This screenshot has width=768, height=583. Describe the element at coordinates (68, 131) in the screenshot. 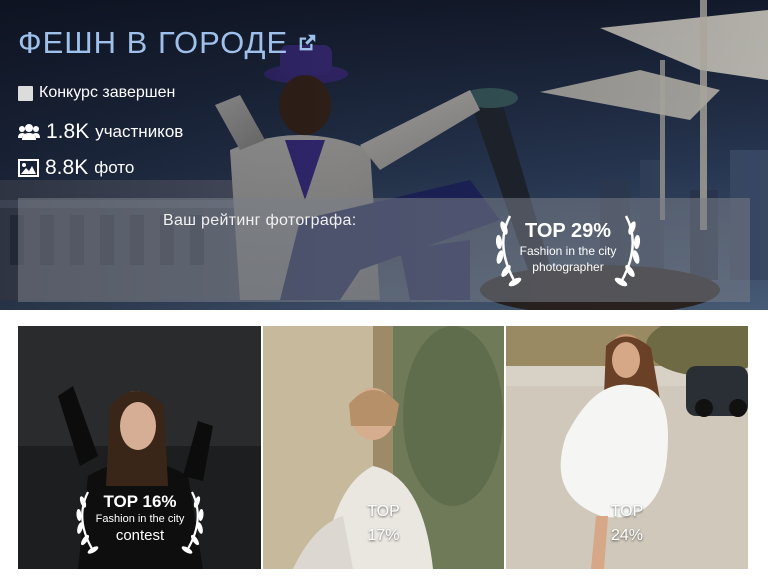

I see `participants-count: 1.8K` at that location.